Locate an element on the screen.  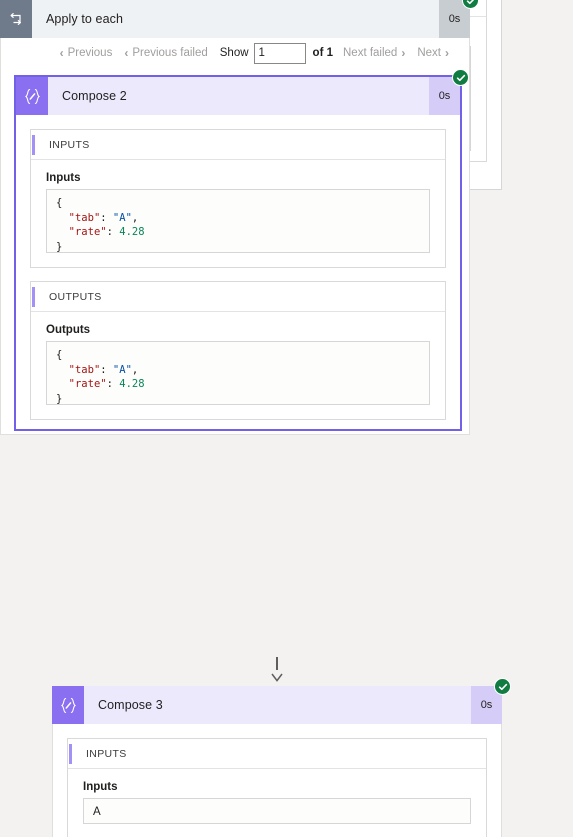
apply-to-each-header: Apply to each 0s is located at coordinates (239, 19).